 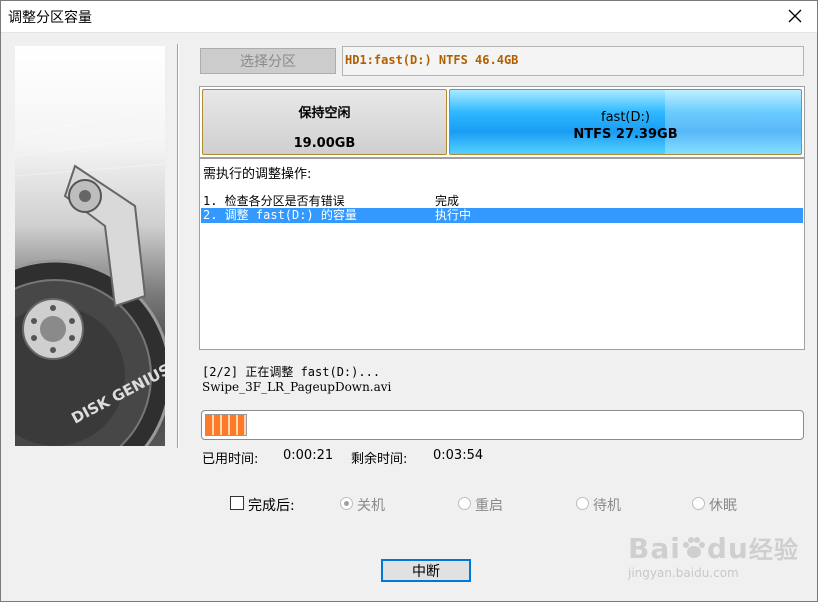 I want to click on after-done-checkbox, so click(x=237, y=503).